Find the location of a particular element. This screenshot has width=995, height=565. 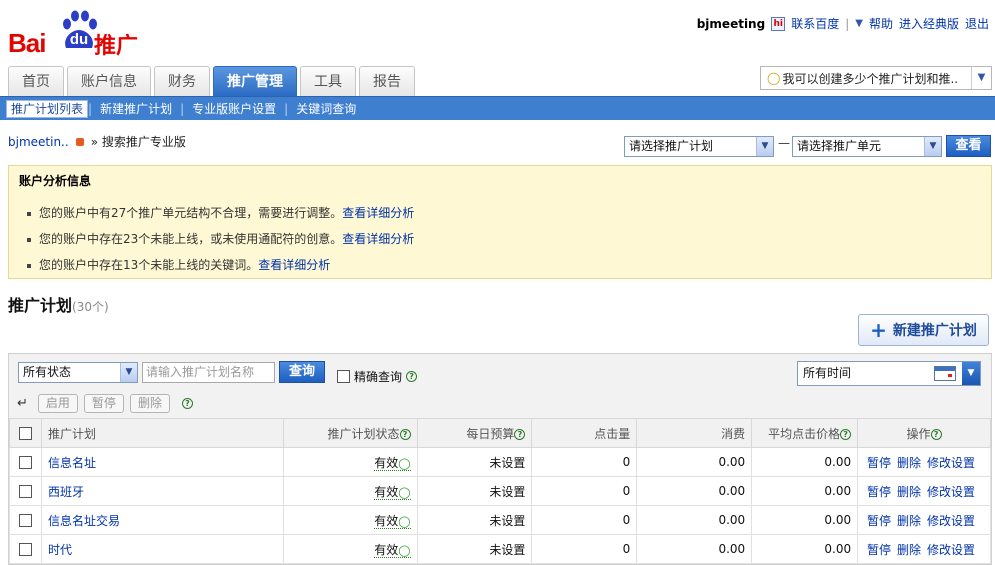

username: bjmeeting is located at coordinates (731, 23).